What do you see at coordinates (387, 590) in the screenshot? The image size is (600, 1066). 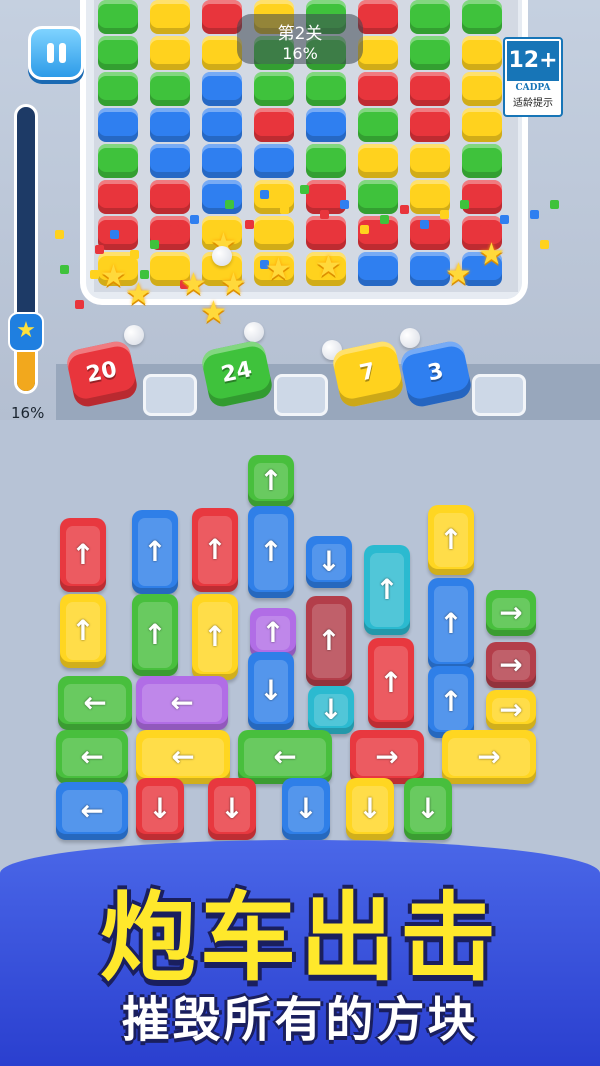 I see `vehicle-teal: ↑` at bounding box center [387, 590].